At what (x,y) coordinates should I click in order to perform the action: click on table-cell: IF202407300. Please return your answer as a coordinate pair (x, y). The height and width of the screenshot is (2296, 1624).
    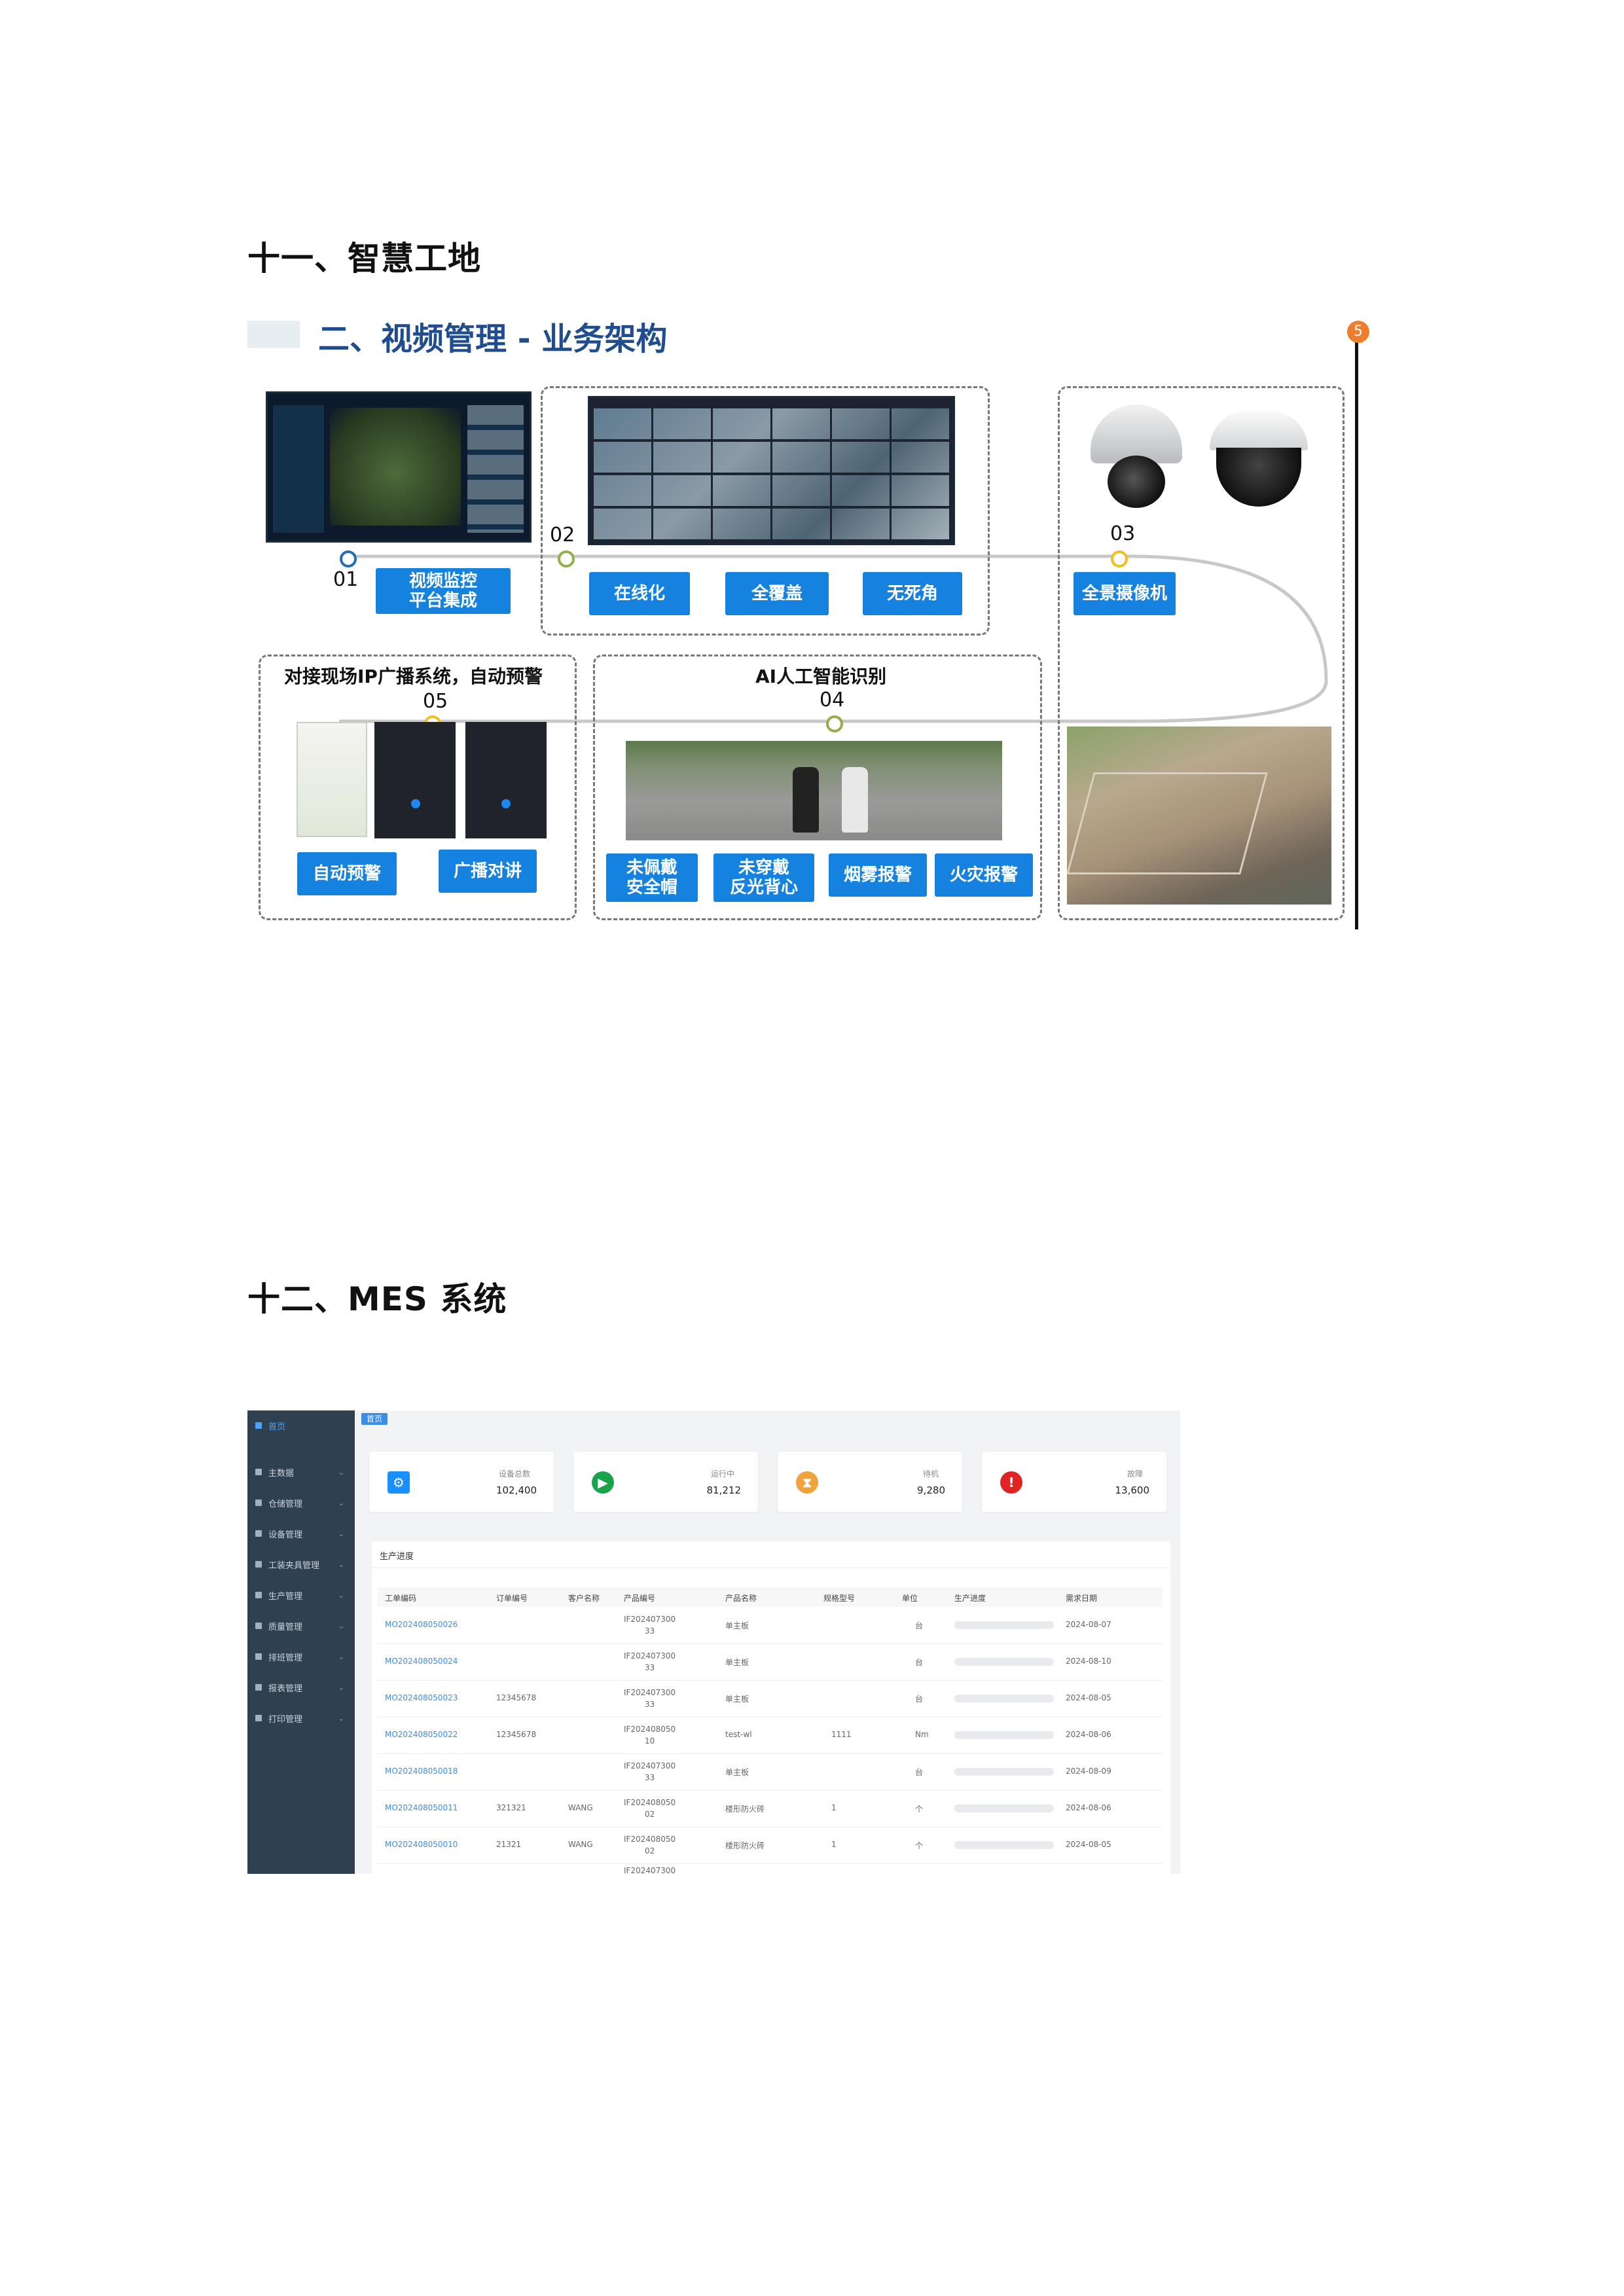
    Looking at the image, I should click on (650, 1870).